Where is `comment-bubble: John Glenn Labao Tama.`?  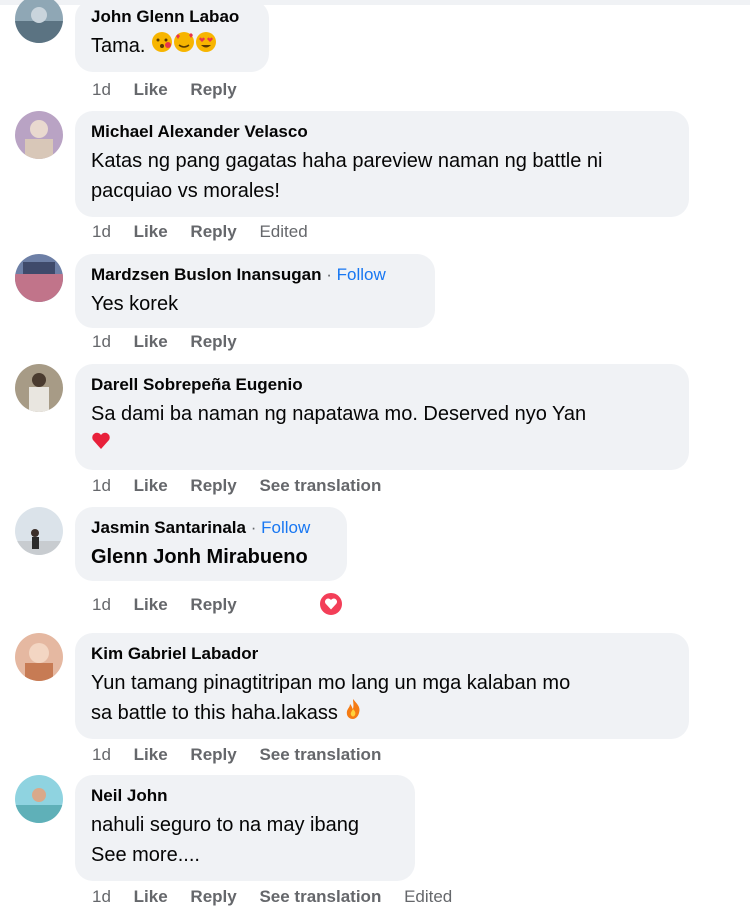 comment-bubble: John Glenn Labao Tama. is located at coordinates (172, 36).